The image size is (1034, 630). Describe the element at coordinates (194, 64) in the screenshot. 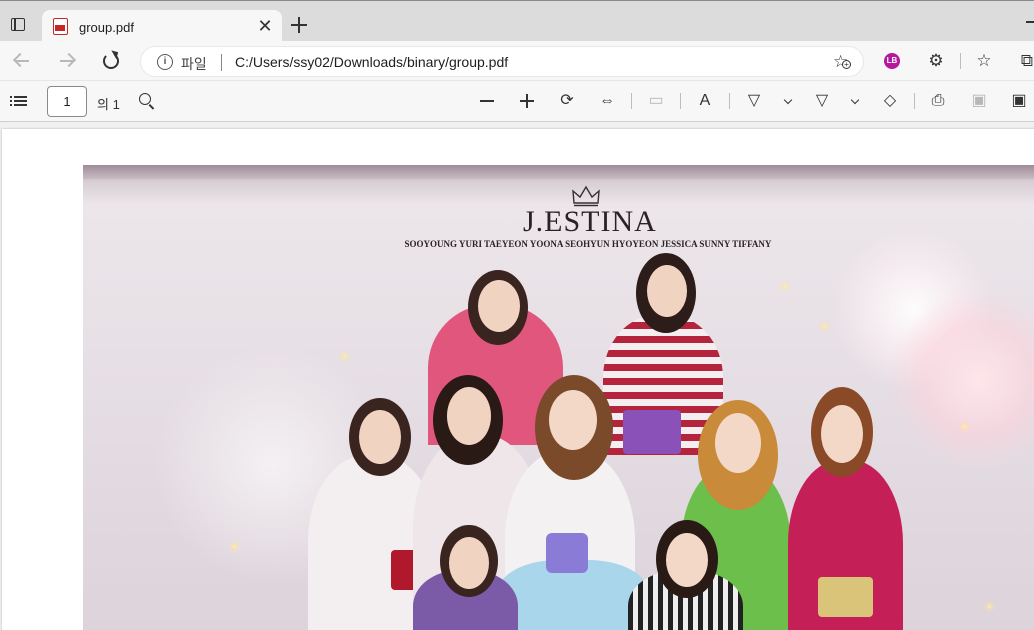

I see `scheme-label: 파일` at that location.